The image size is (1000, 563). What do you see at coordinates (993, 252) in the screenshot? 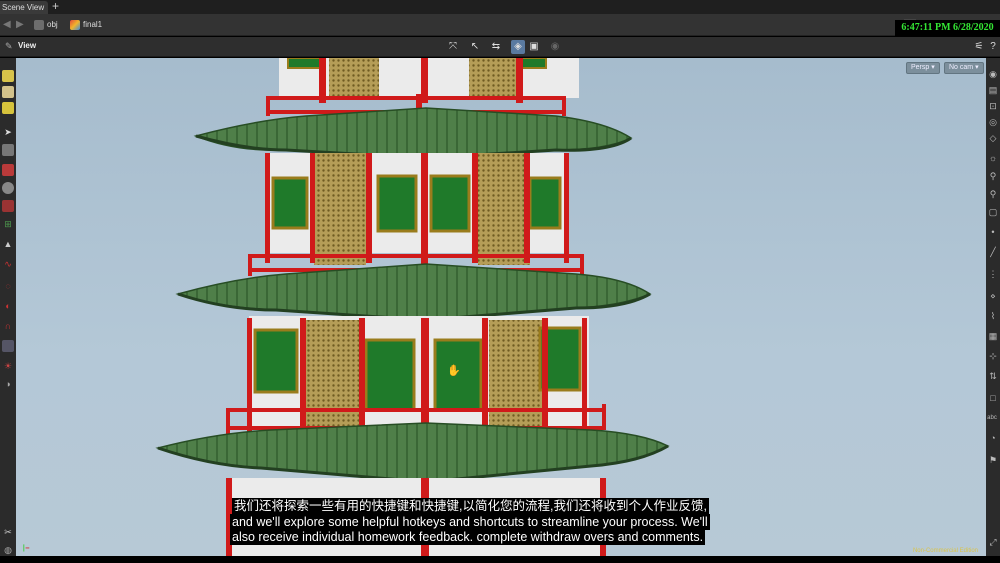
I see `normal-icon: ╱` at bounding box center [993, 252].